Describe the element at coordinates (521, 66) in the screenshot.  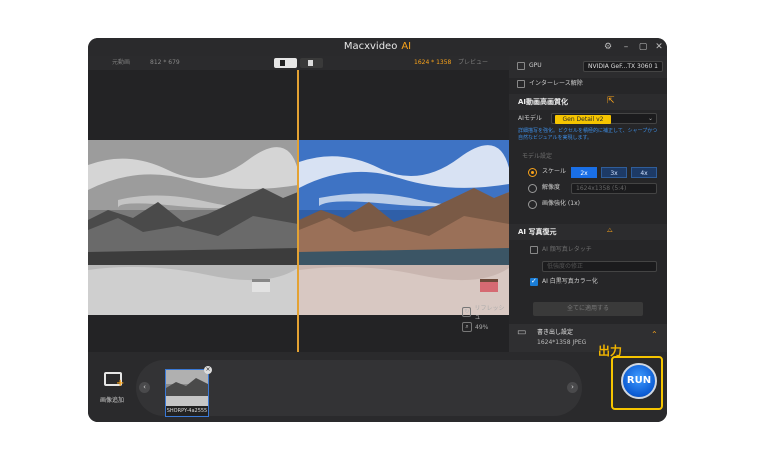
I see `gpu-checkbox` at that location.